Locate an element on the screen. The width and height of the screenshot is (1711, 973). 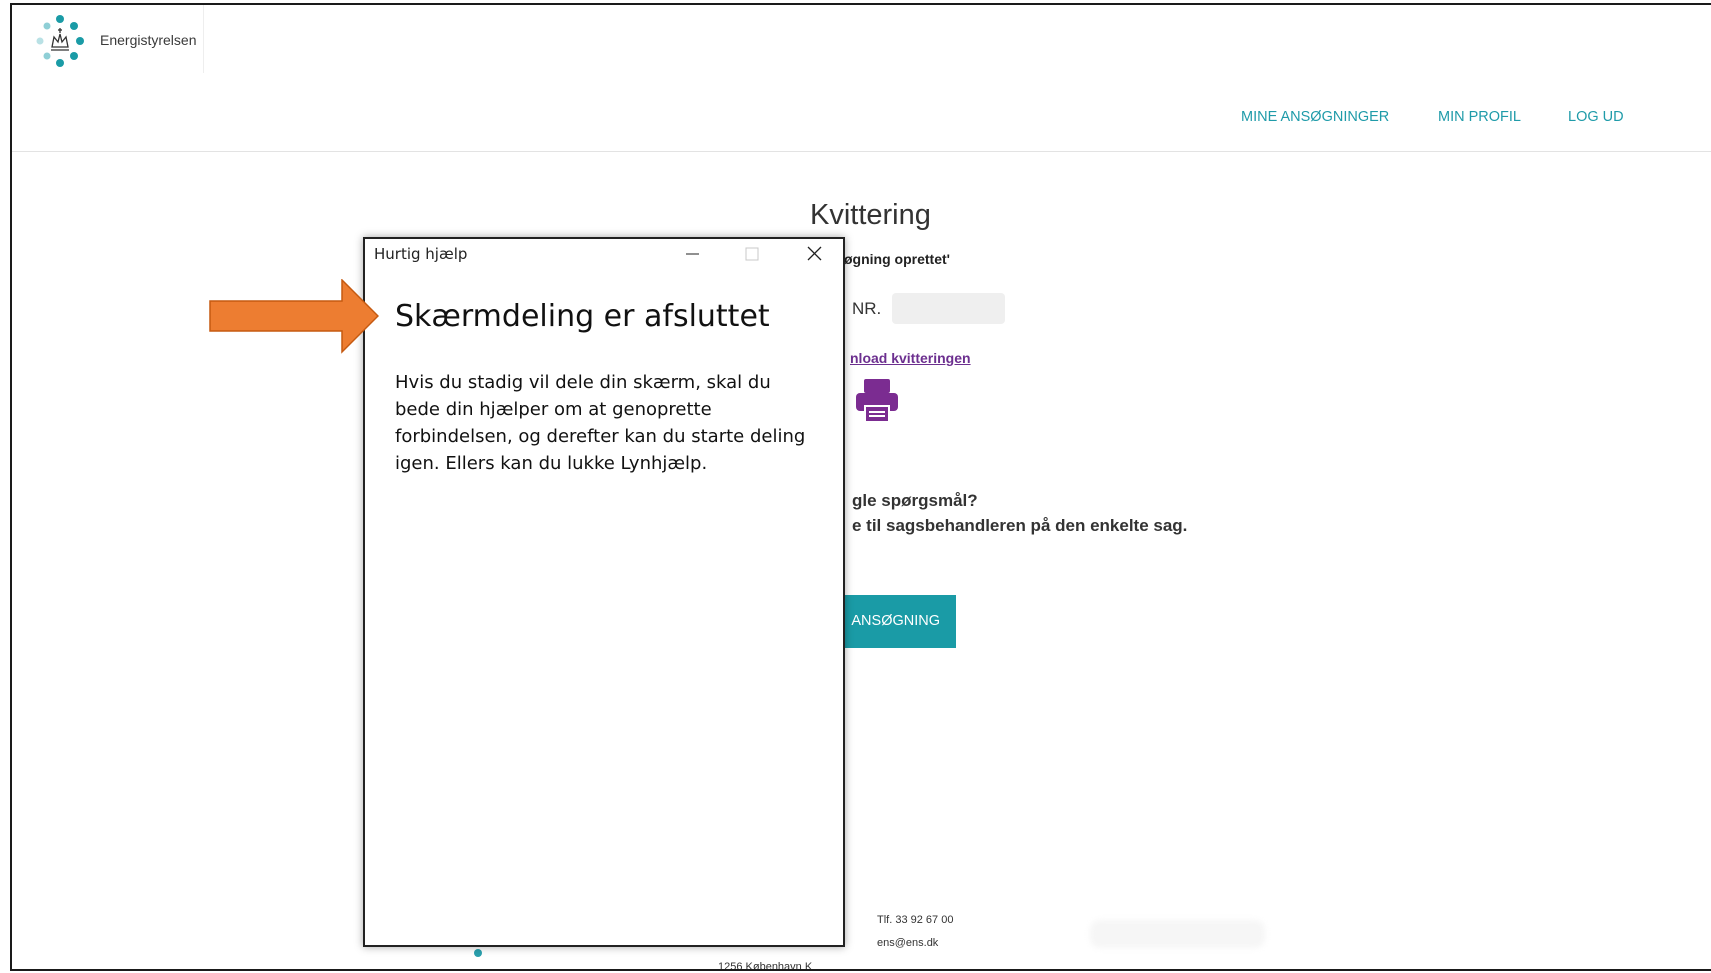
maximize-button is located at coordinates (752, 254).